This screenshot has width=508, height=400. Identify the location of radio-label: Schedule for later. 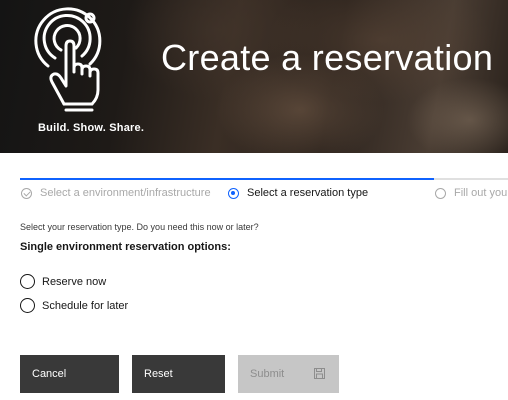
(85, 305).